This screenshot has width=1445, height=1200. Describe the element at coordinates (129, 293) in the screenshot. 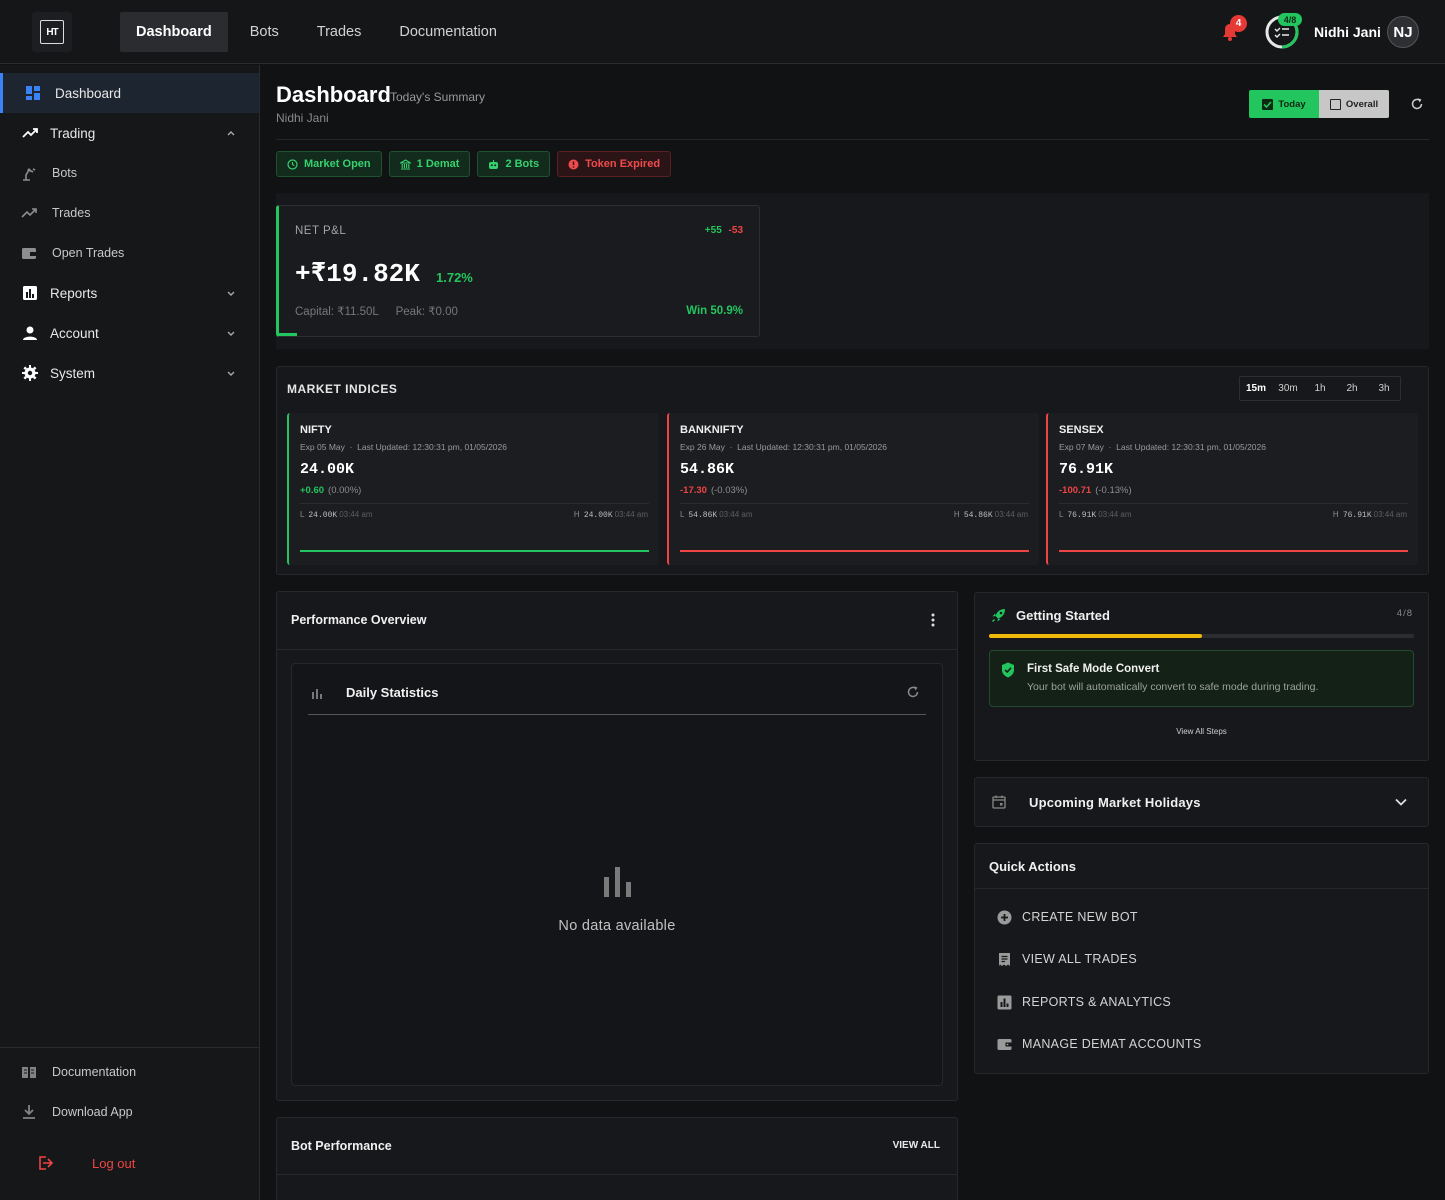

I see `sidebar-item-reports: Reports` at that location.